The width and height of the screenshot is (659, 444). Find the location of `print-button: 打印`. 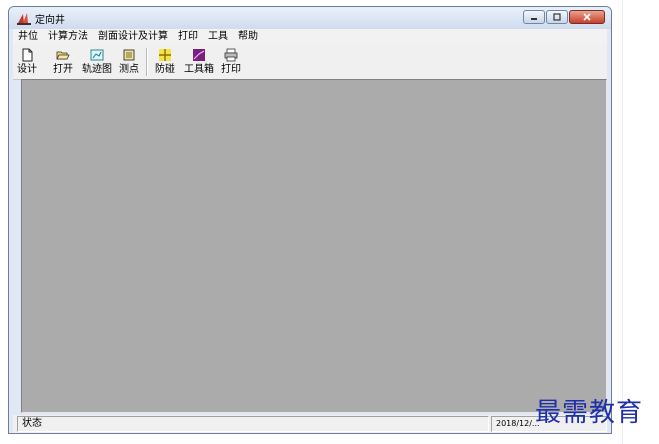

print-button: 打印 is located at coordinates (231, 60).